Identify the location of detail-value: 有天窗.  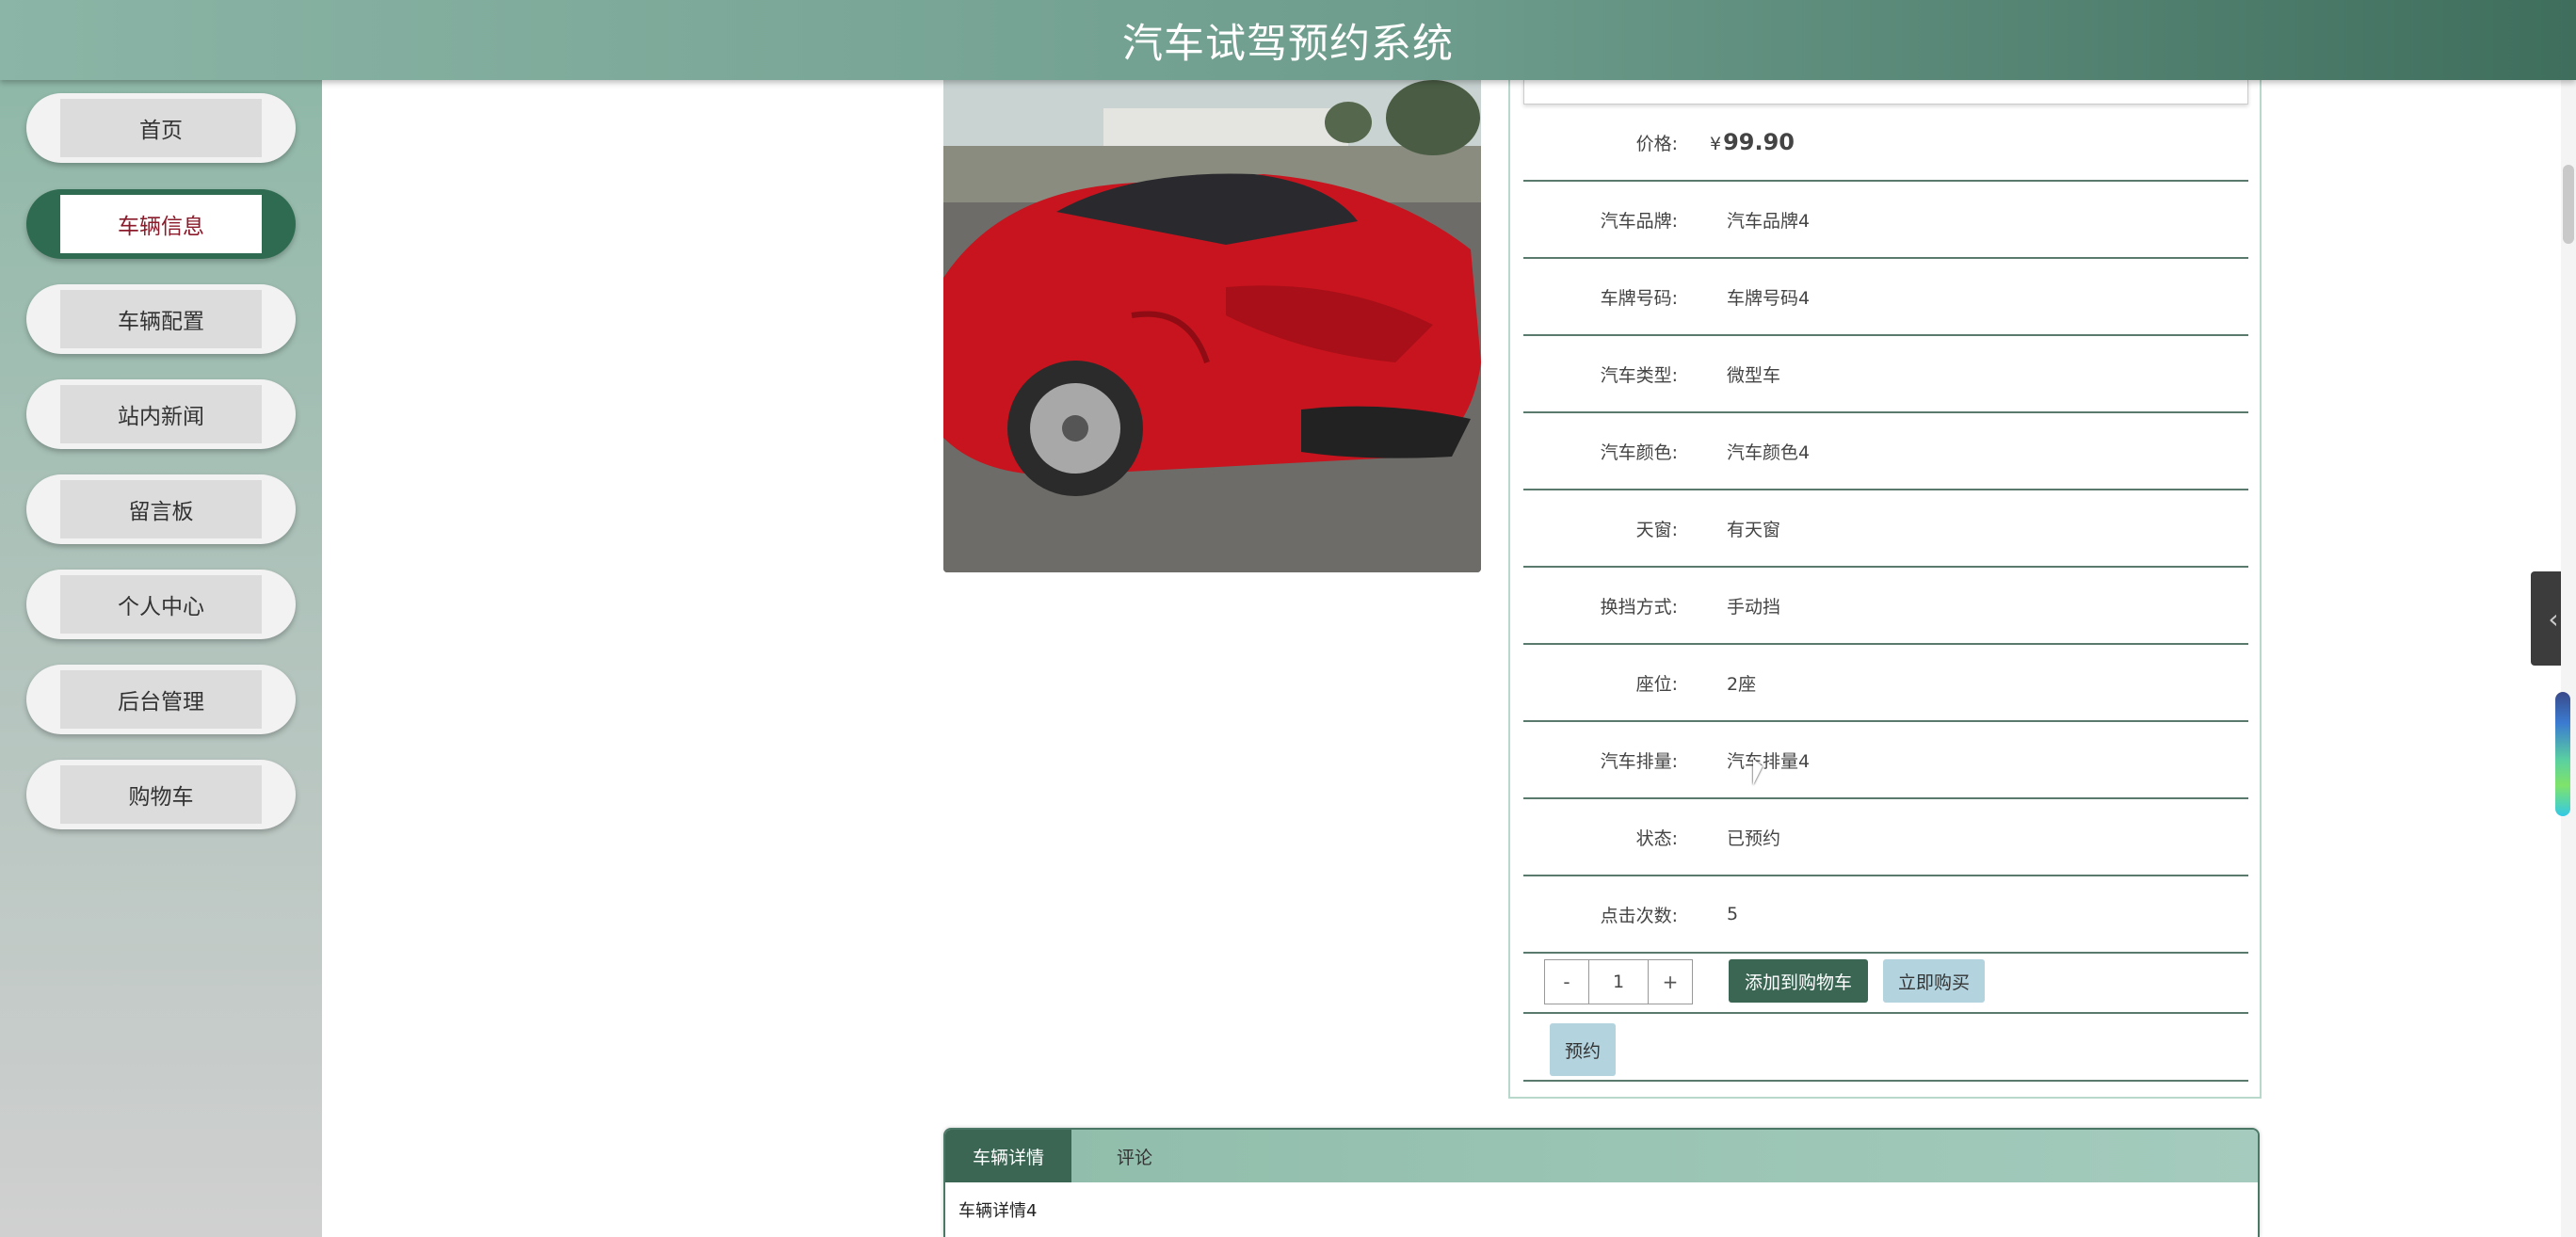
(1754, 529).